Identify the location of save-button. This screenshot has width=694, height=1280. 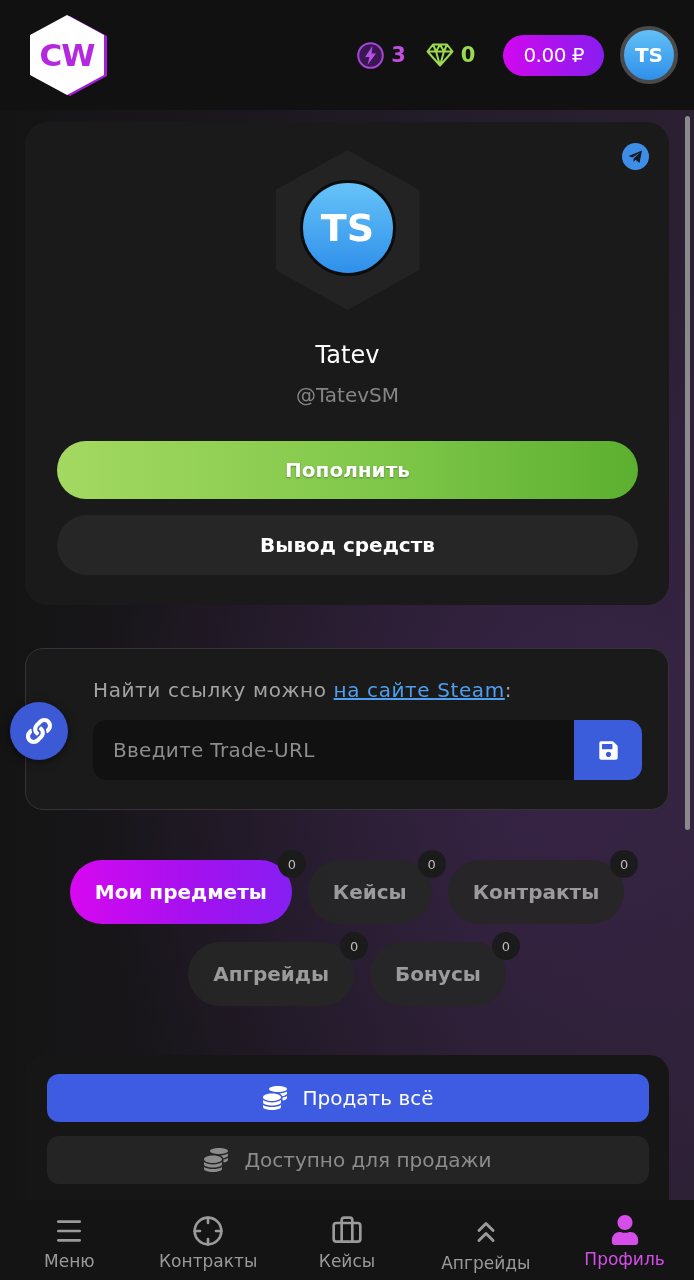
(608, 750).